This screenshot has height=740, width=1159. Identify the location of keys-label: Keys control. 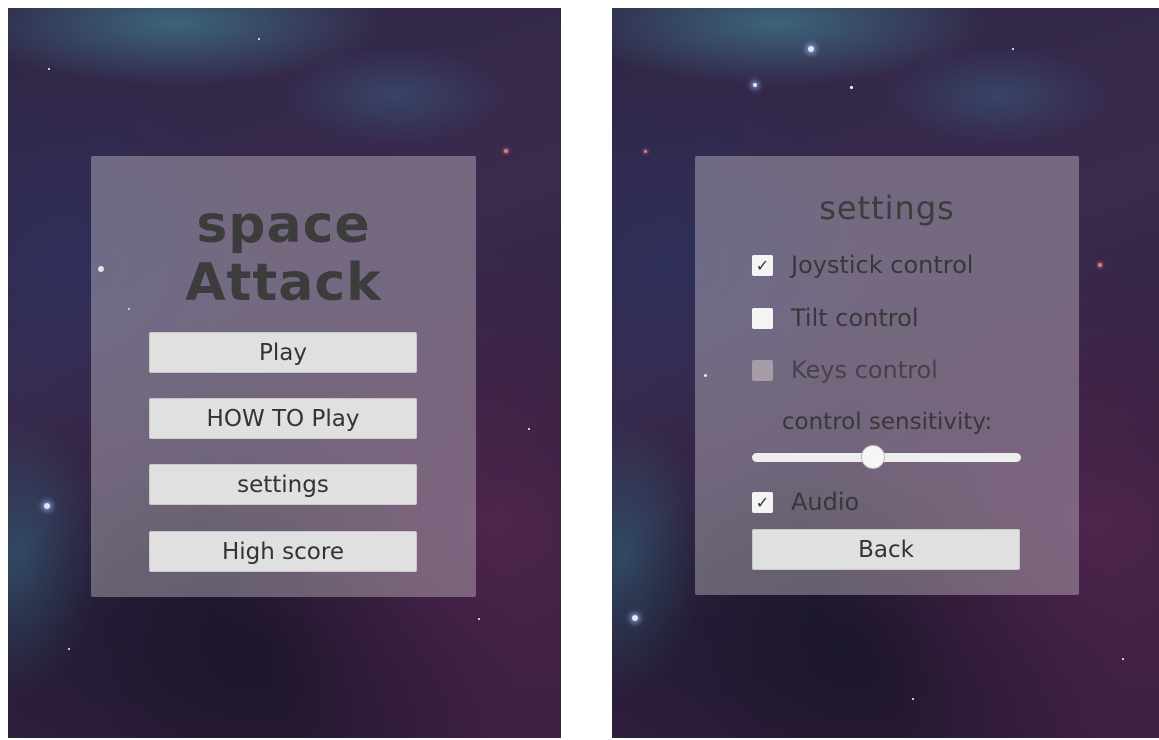
(864, 370).